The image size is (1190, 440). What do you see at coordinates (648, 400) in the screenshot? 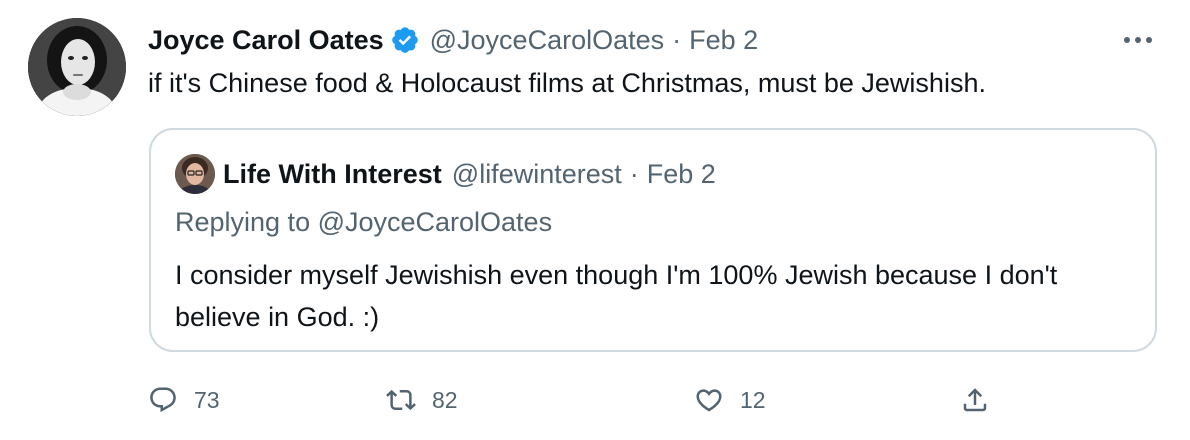
I see `tweet-actions: 73 82 12` at bounding box center [648, 400].